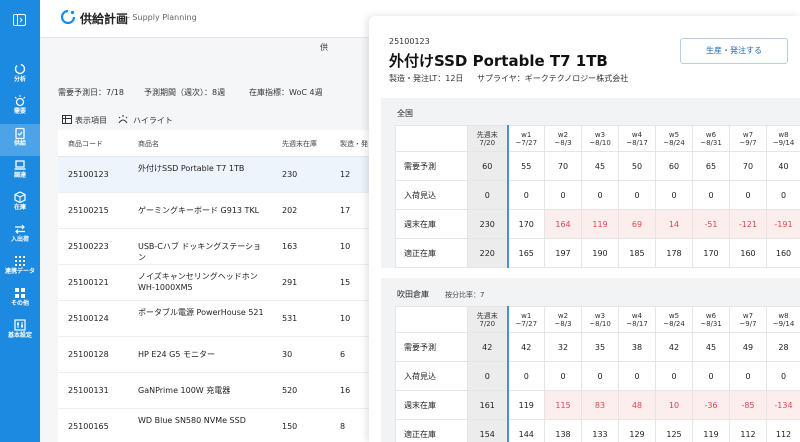  What do you see at coordinates (526, 315) in the screenshot?
I see `week-header-label: w1` at bounding box center [526, 315].